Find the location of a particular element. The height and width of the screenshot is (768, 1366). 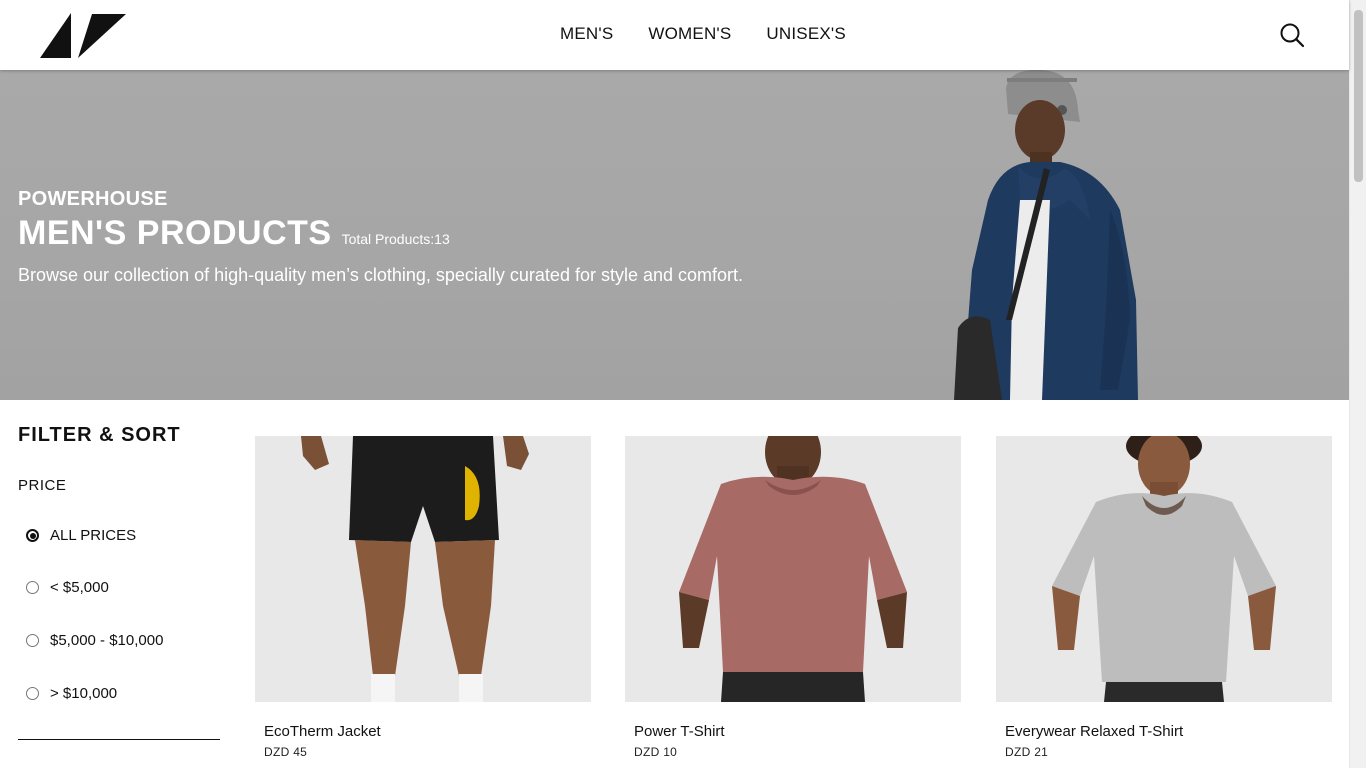

product-name: Power T-Shirt is located at coordinates (797, 731).